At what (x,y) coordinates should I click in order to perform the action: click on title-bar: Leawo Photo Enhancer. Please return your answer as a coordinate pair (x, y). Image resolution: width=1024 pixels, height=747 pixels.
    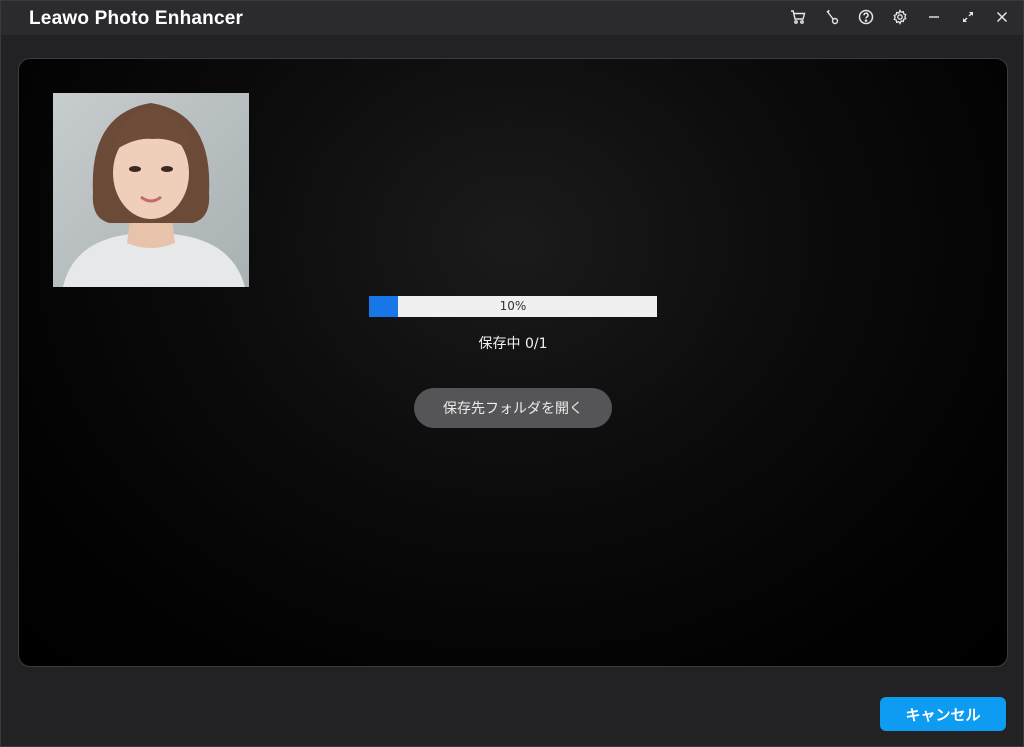
    Looking at the image, I should click on (512, 18).